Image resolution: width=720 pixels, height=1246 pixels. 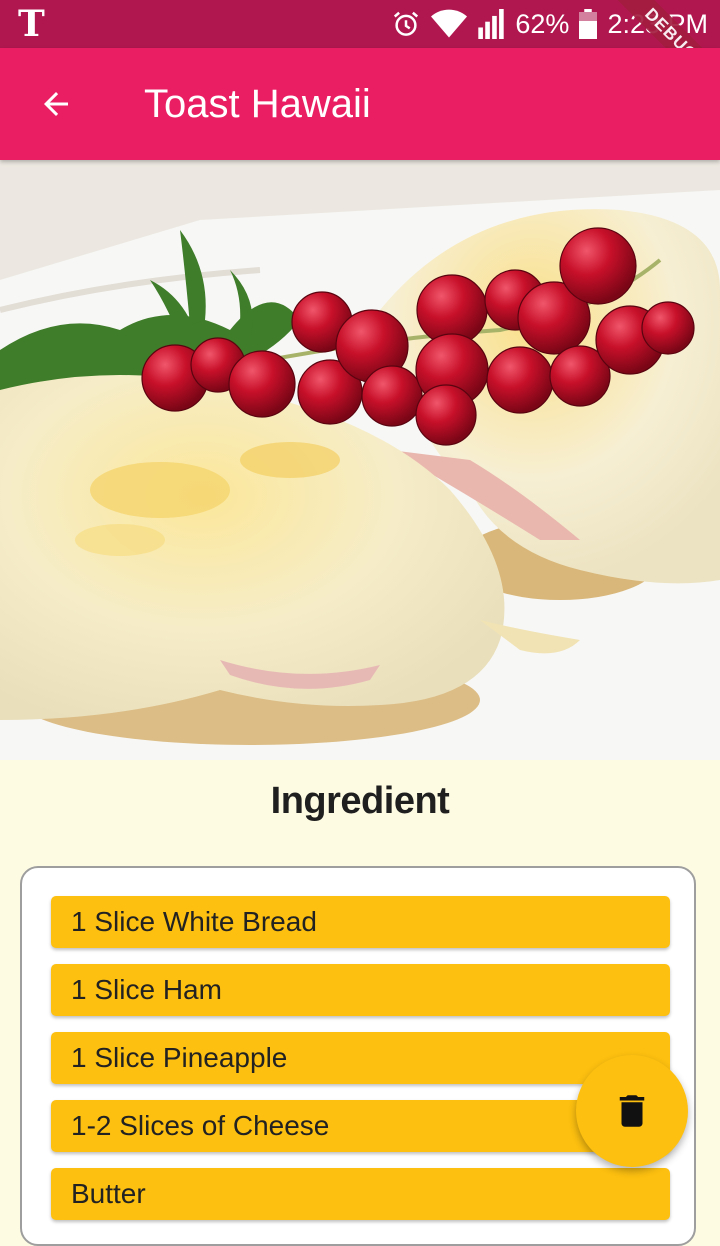 I want to click on trash-icon, so click(x=632, y=1111).